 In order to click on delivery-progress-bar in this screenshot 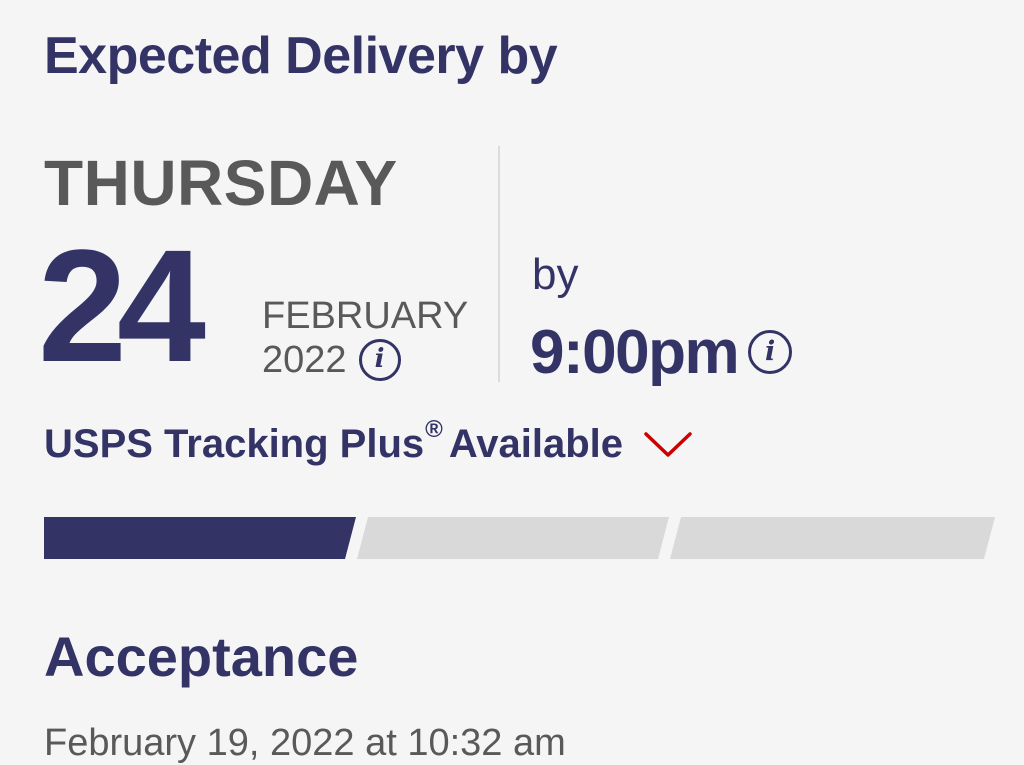, I will do `click(519, 538)`.